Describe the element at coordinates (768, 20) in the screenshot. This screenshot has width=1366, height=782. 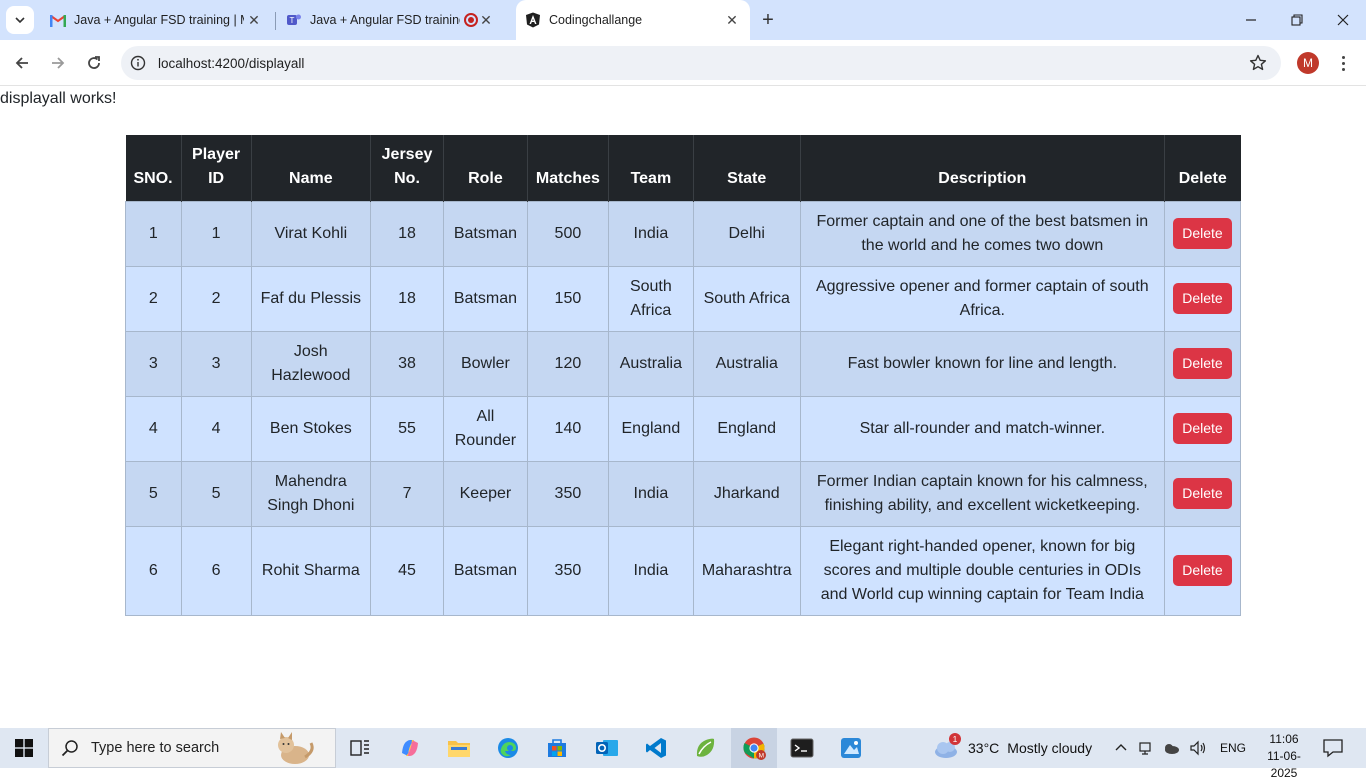
I see `new-tab-button: +` at that location.